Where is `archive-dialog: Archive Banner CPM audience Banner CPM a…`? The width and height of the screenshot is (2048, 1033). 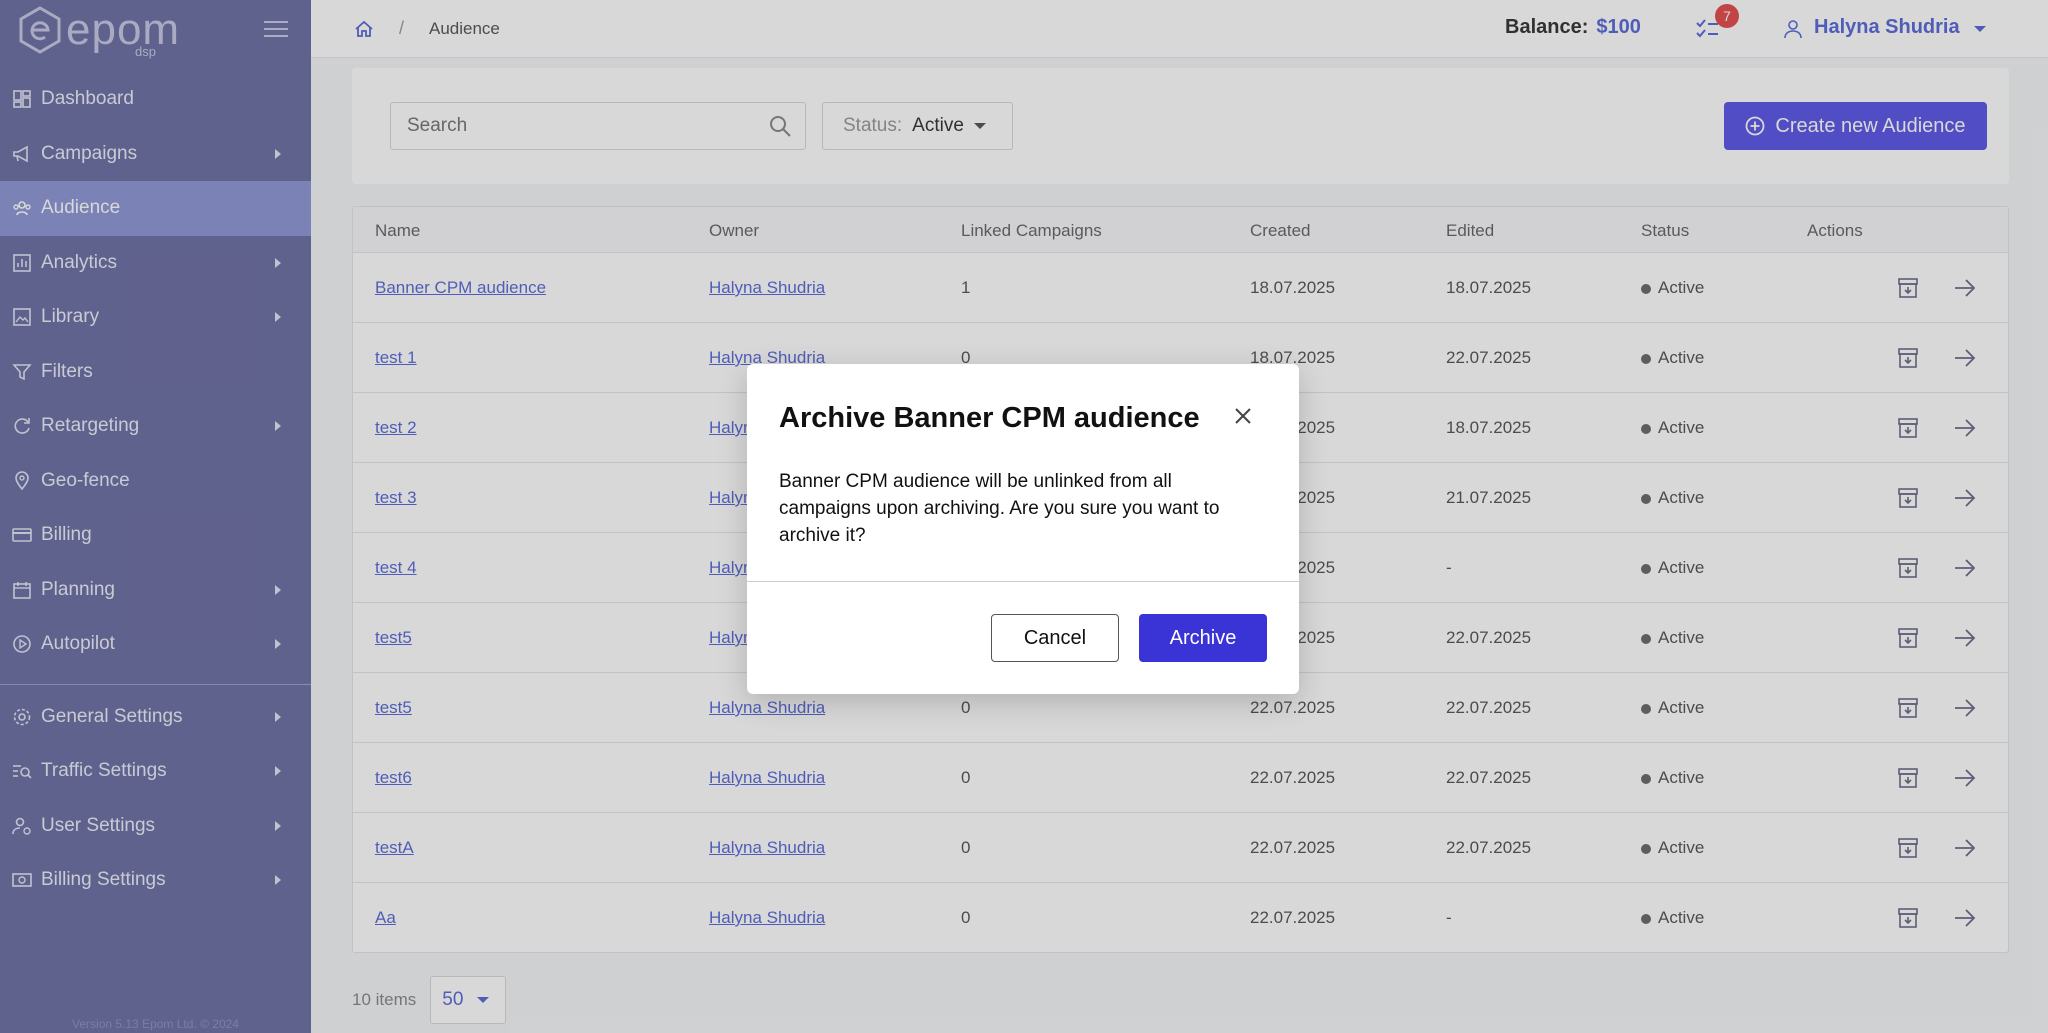
archive-dialog: Archive Banner CPM audience Banner CPM a… is located at coordinates (1023, 529).